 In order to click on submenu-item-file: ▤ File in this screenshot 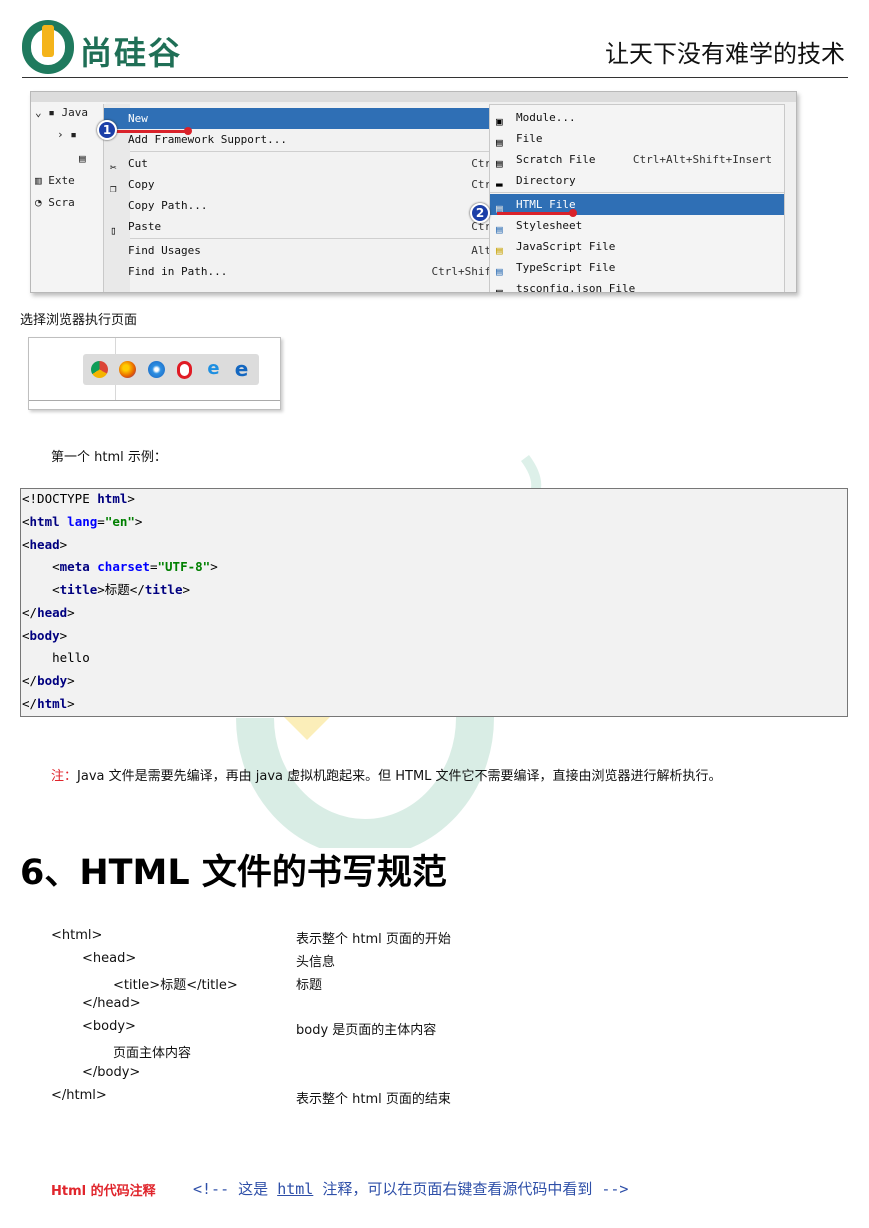, I will do `click(637, 138)`.